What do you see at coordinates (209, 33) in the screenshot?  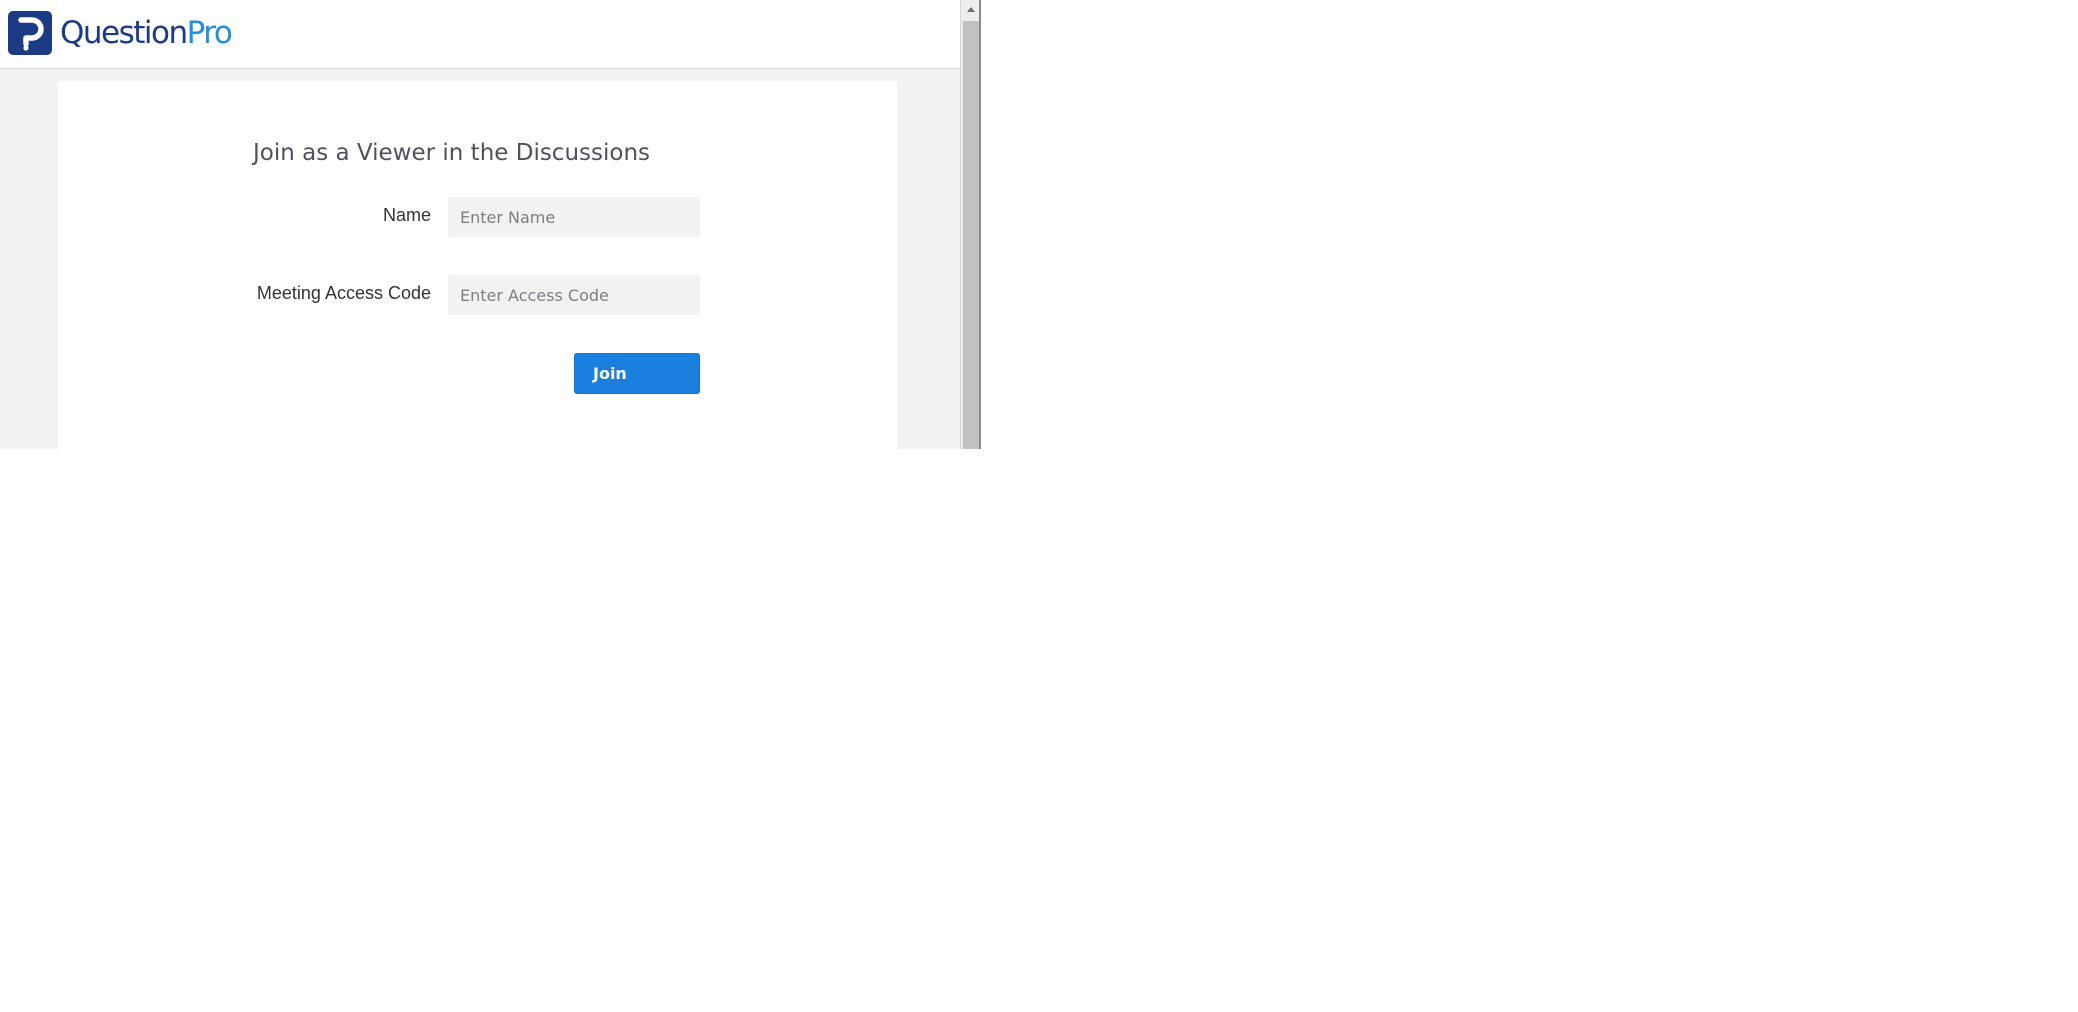 I see `brand-name-part2: Pro` at bounding box center [209, 33].